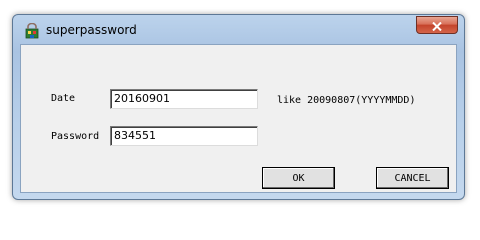  What do you see at coordinates (75, 136) in the screenshot?
I see `password-label: Password` at bounding box center [75, 136].